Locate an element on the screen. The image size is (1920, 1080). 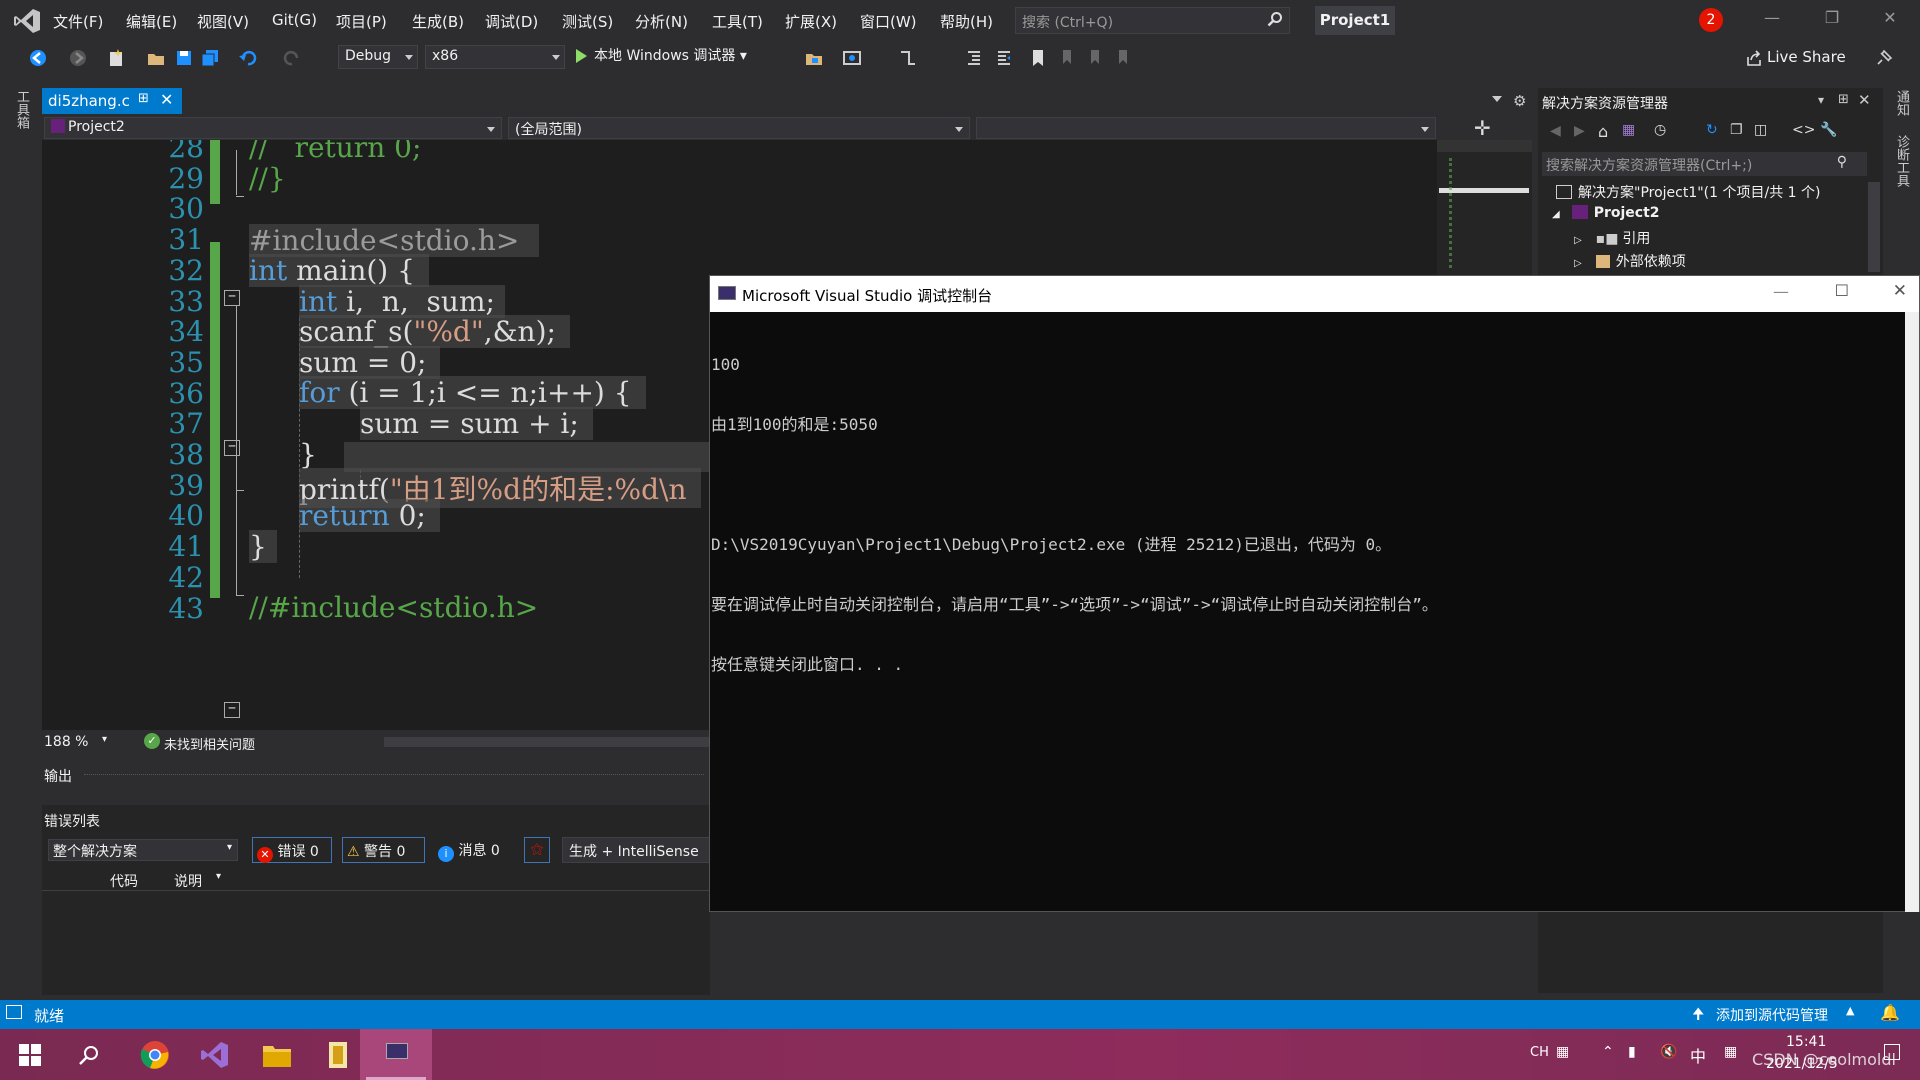
description-column-header: 说明 is located at coordinates (188, 881).